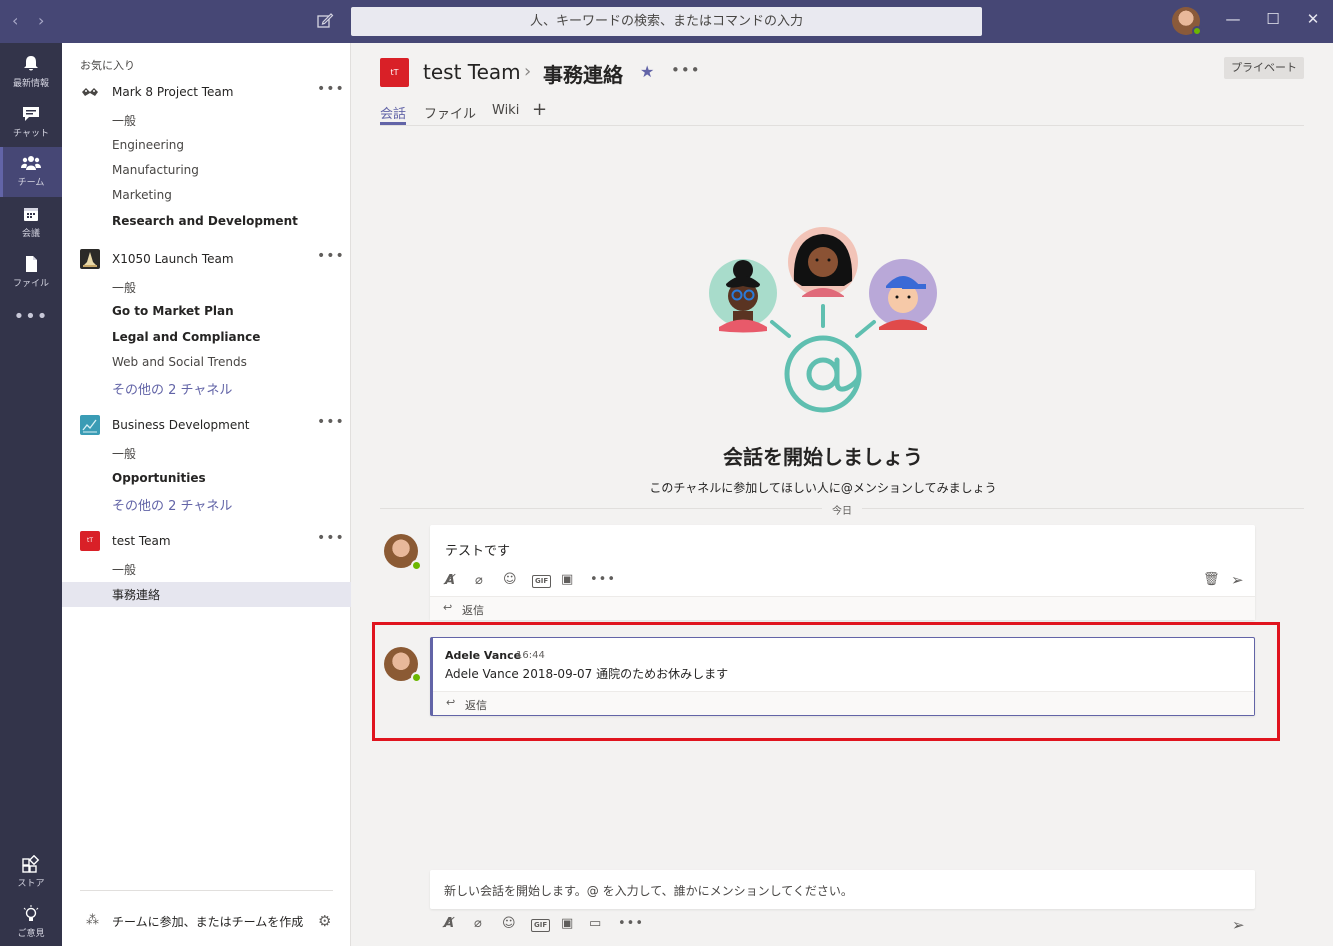 This screenshot has width=1333, height=946. Describe the element at coordinates (31, 114) in the screenshot. I see `chat-icon` at that location.